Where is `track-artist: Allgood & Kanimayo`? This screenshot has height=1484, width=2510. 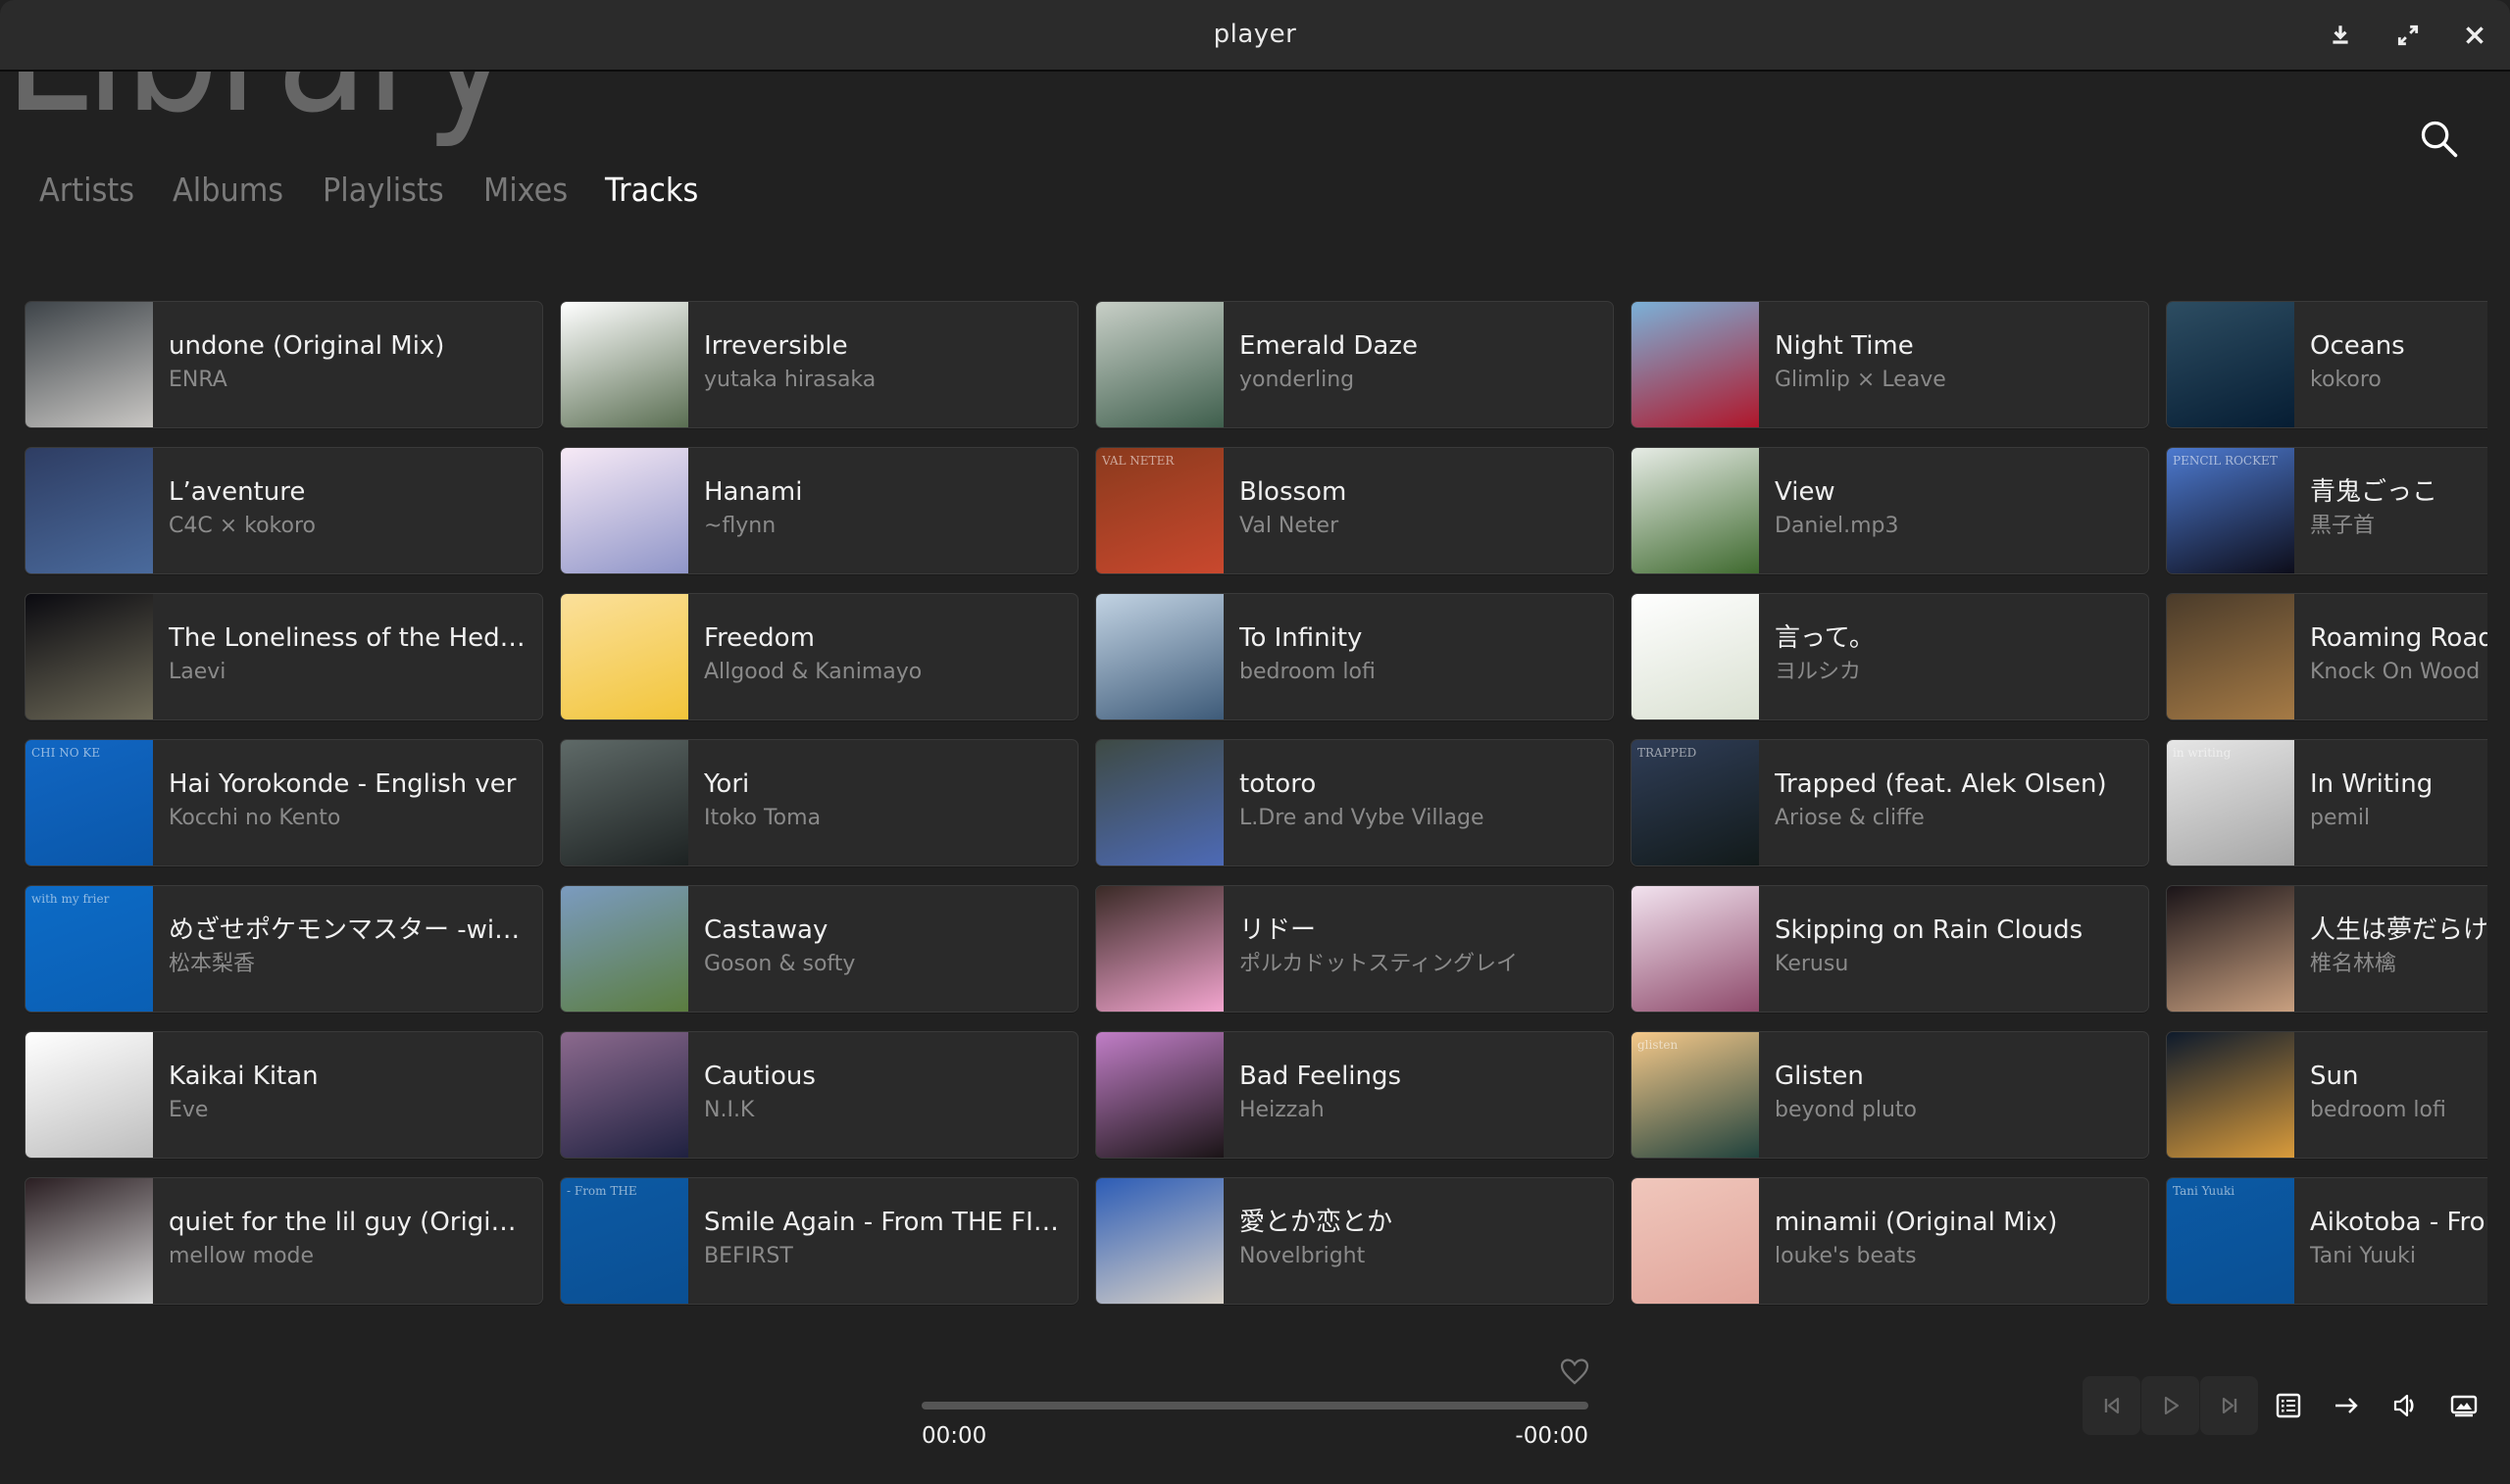 track-artist: Allgood & Kanimayo is located at coordinates (813, 672).